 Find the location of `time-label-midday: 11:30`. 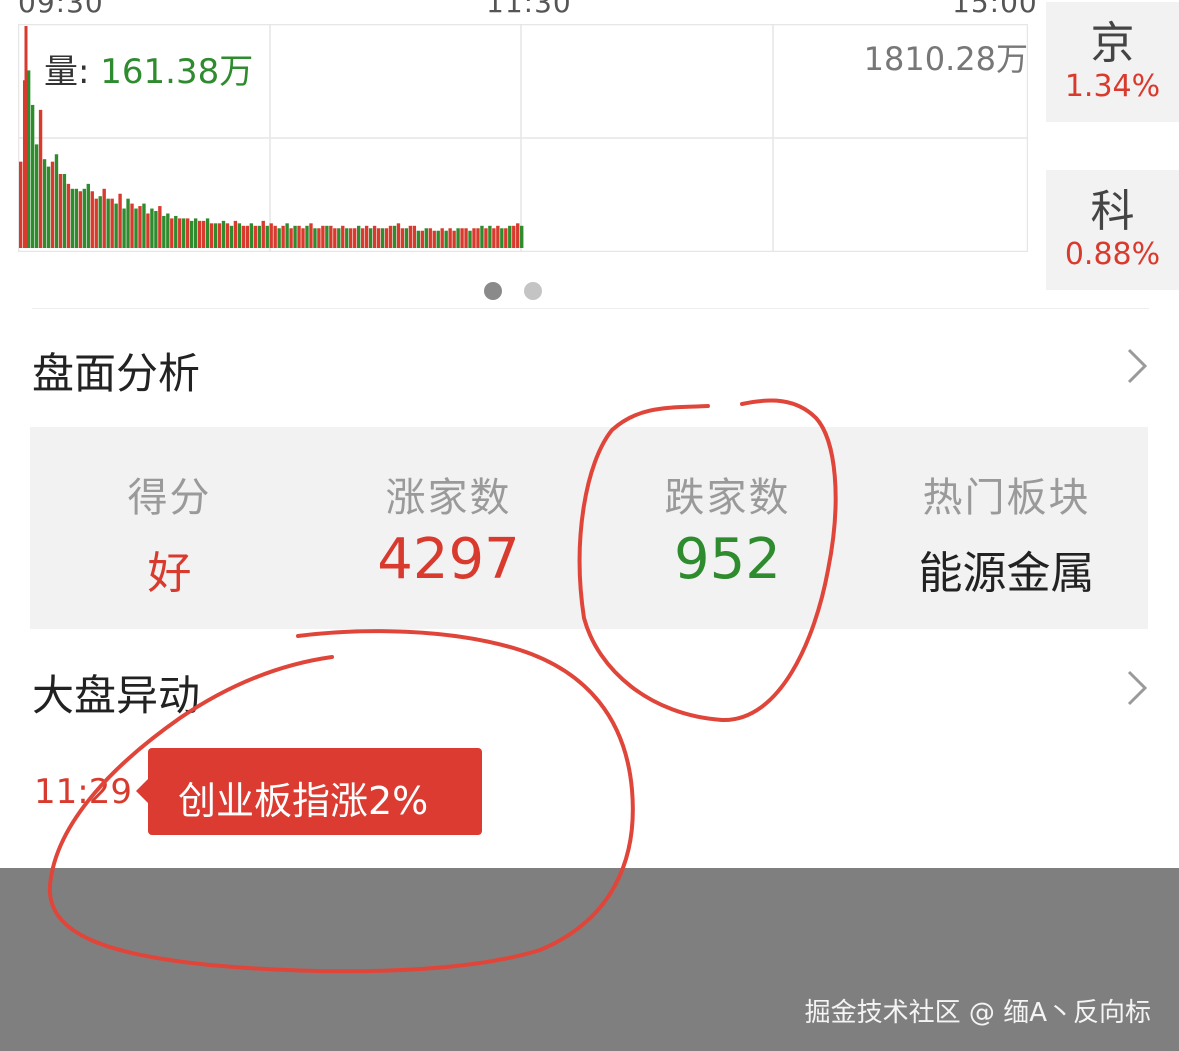

time-label-midday: 11:30 is located at coordinates (529, 9).